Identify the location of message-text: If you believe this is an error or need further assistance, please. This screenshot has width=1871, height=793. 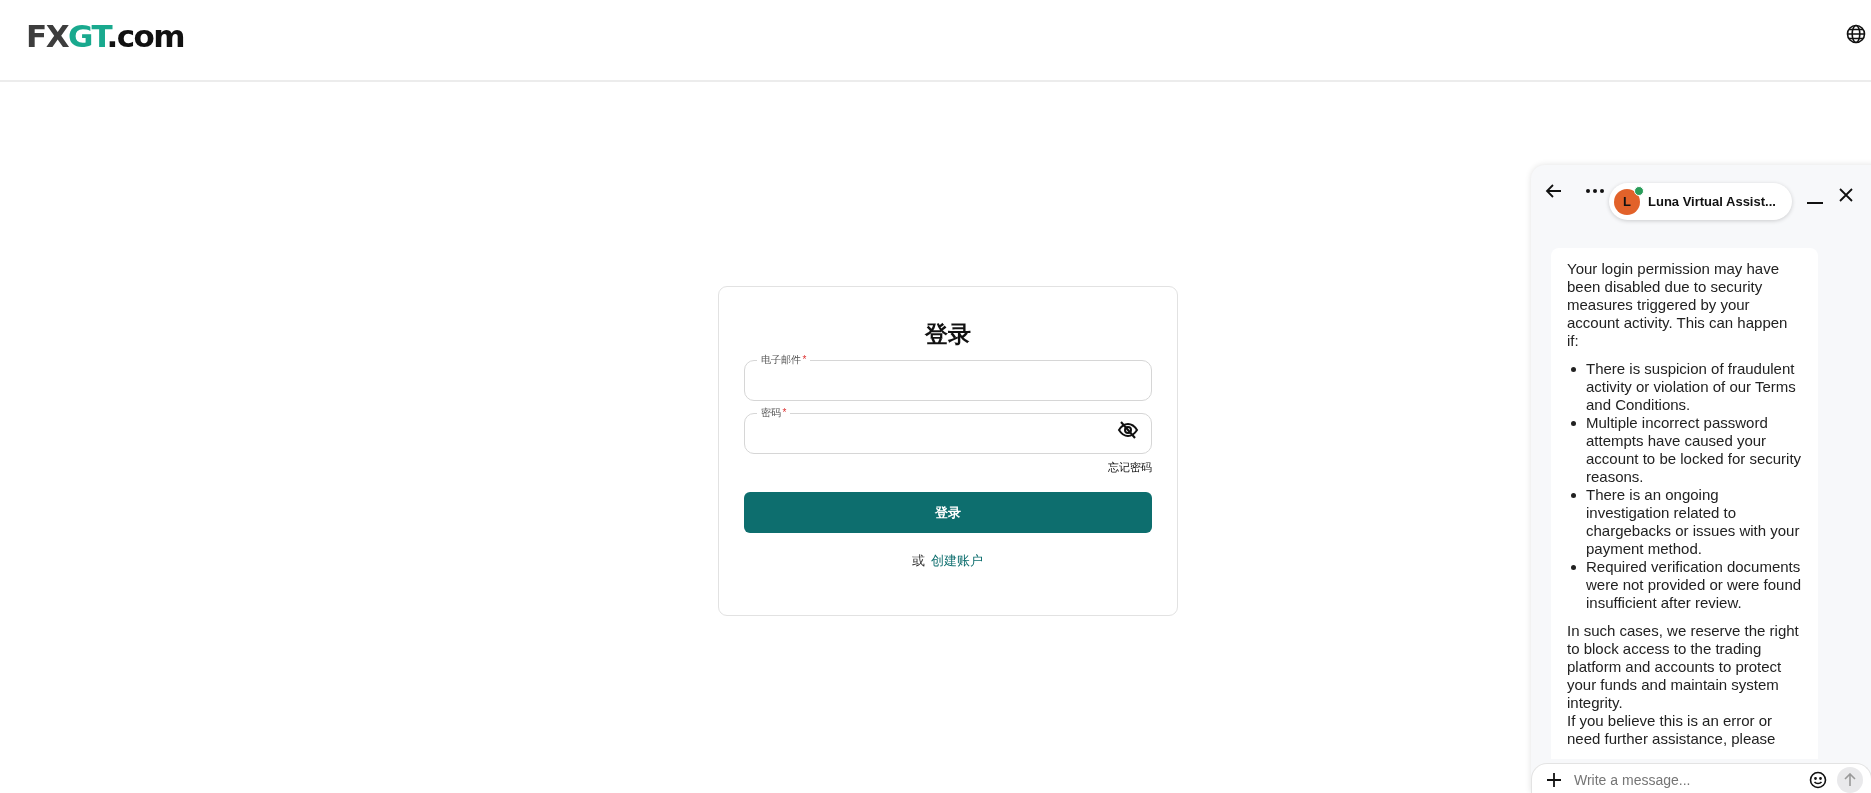
(1672, 730).